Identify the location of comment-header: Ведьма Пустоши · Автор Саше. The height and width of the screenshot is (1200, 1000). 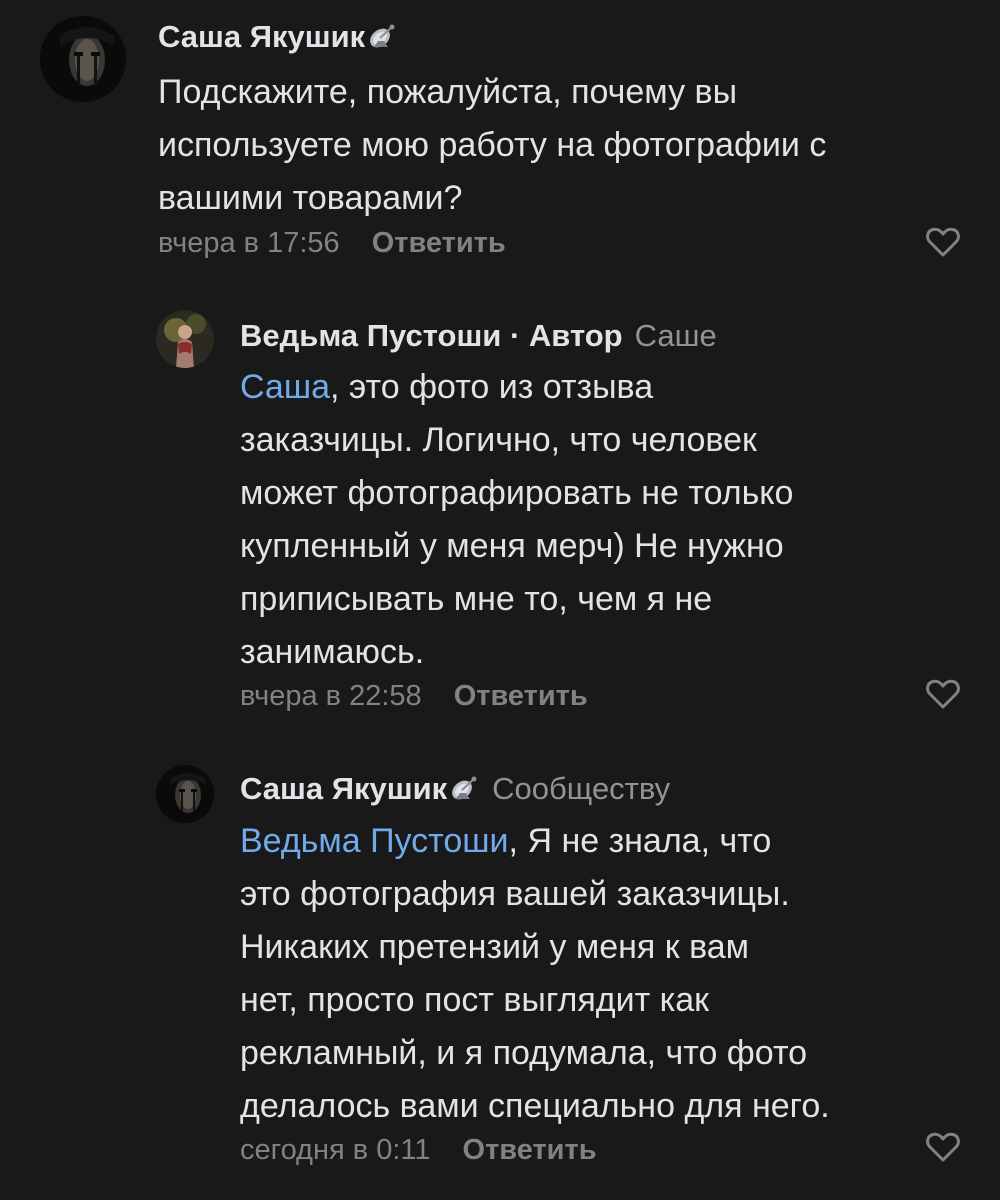
(478, 336).